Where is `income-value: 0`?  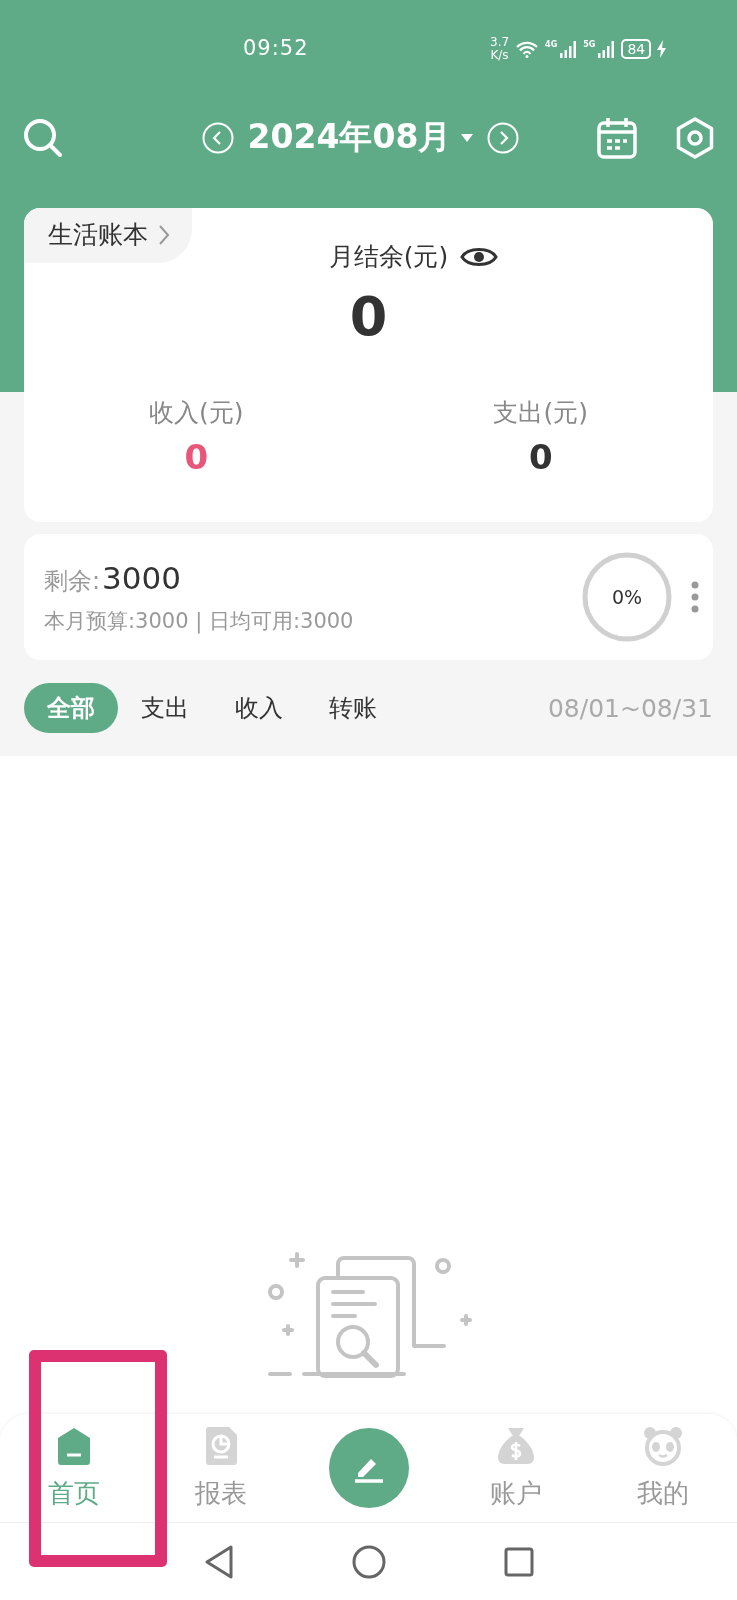
income-value: 0 is located at coordinates (196, 457).